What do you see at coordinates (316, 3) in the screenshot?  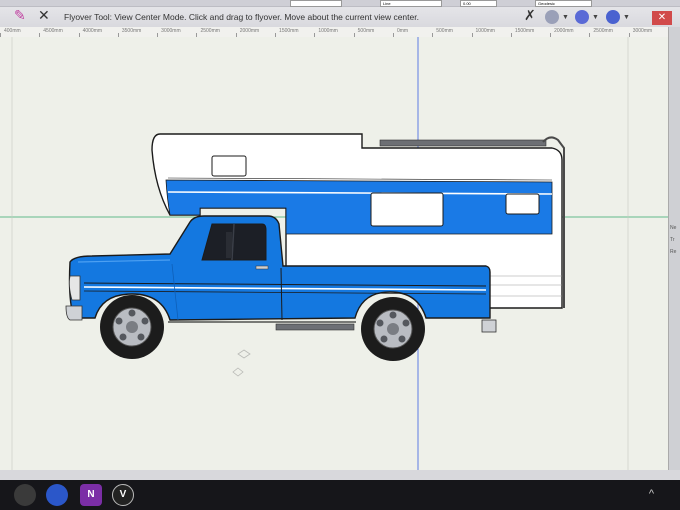 I see `toolbar-field-a` at bounding box center [316, 3].